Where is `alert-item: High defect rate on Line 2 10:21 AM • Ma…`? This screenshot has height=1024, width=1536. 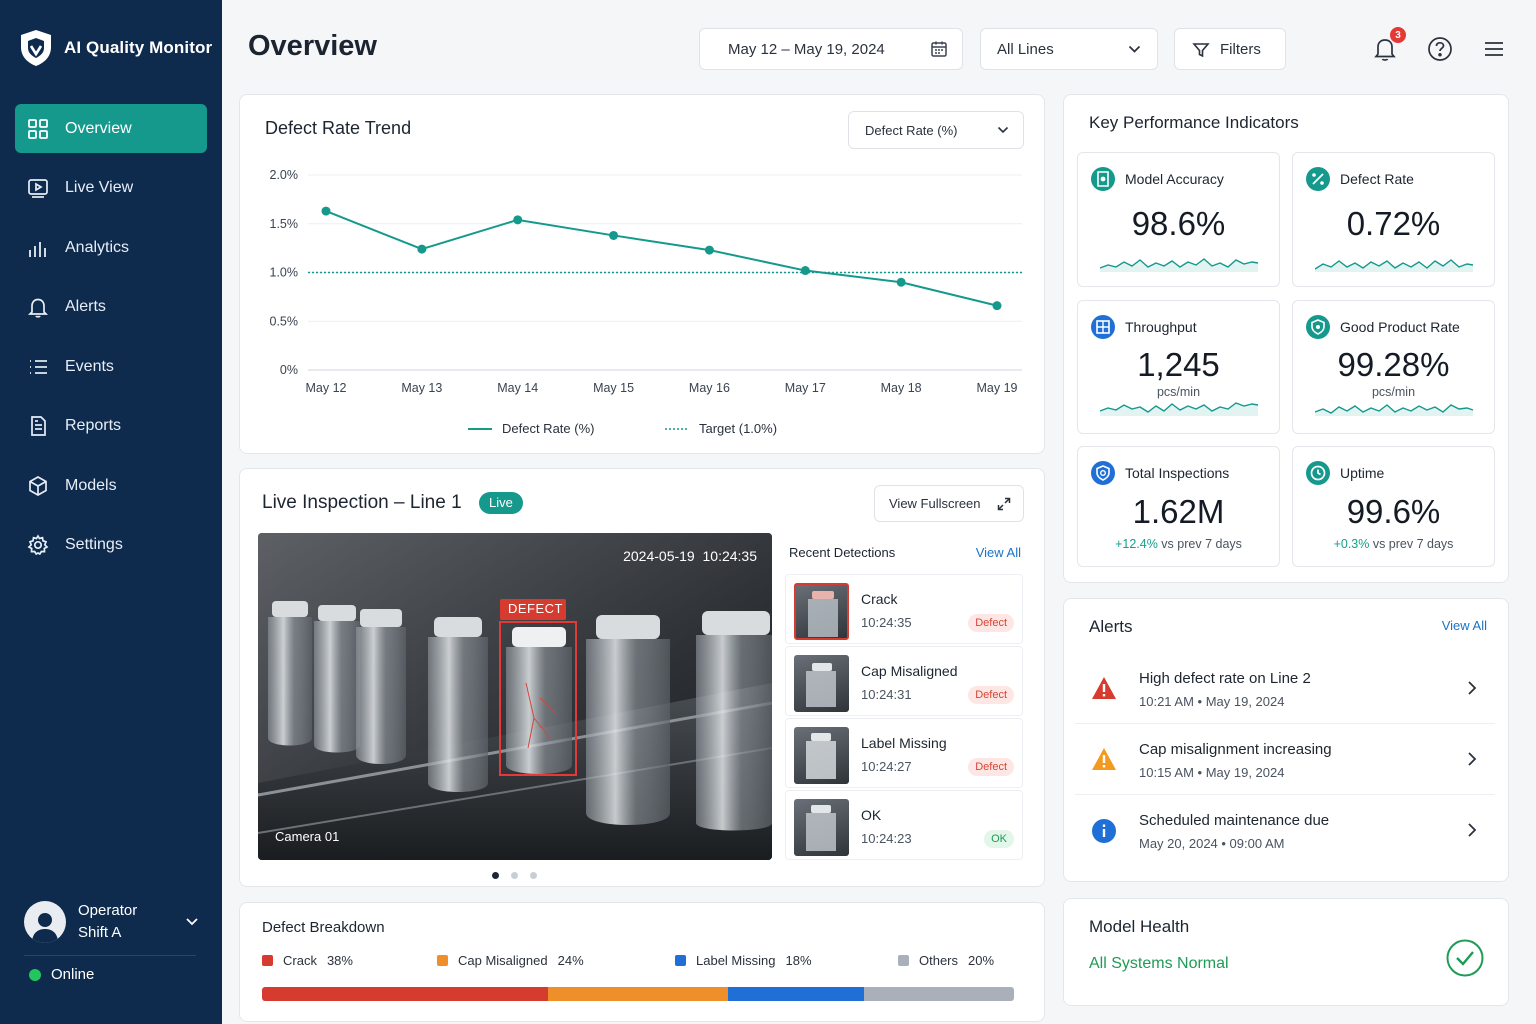
alert-item: High defect rate on Line 2 10:21 AM • Ma… is located at coordinates (1285, 689).